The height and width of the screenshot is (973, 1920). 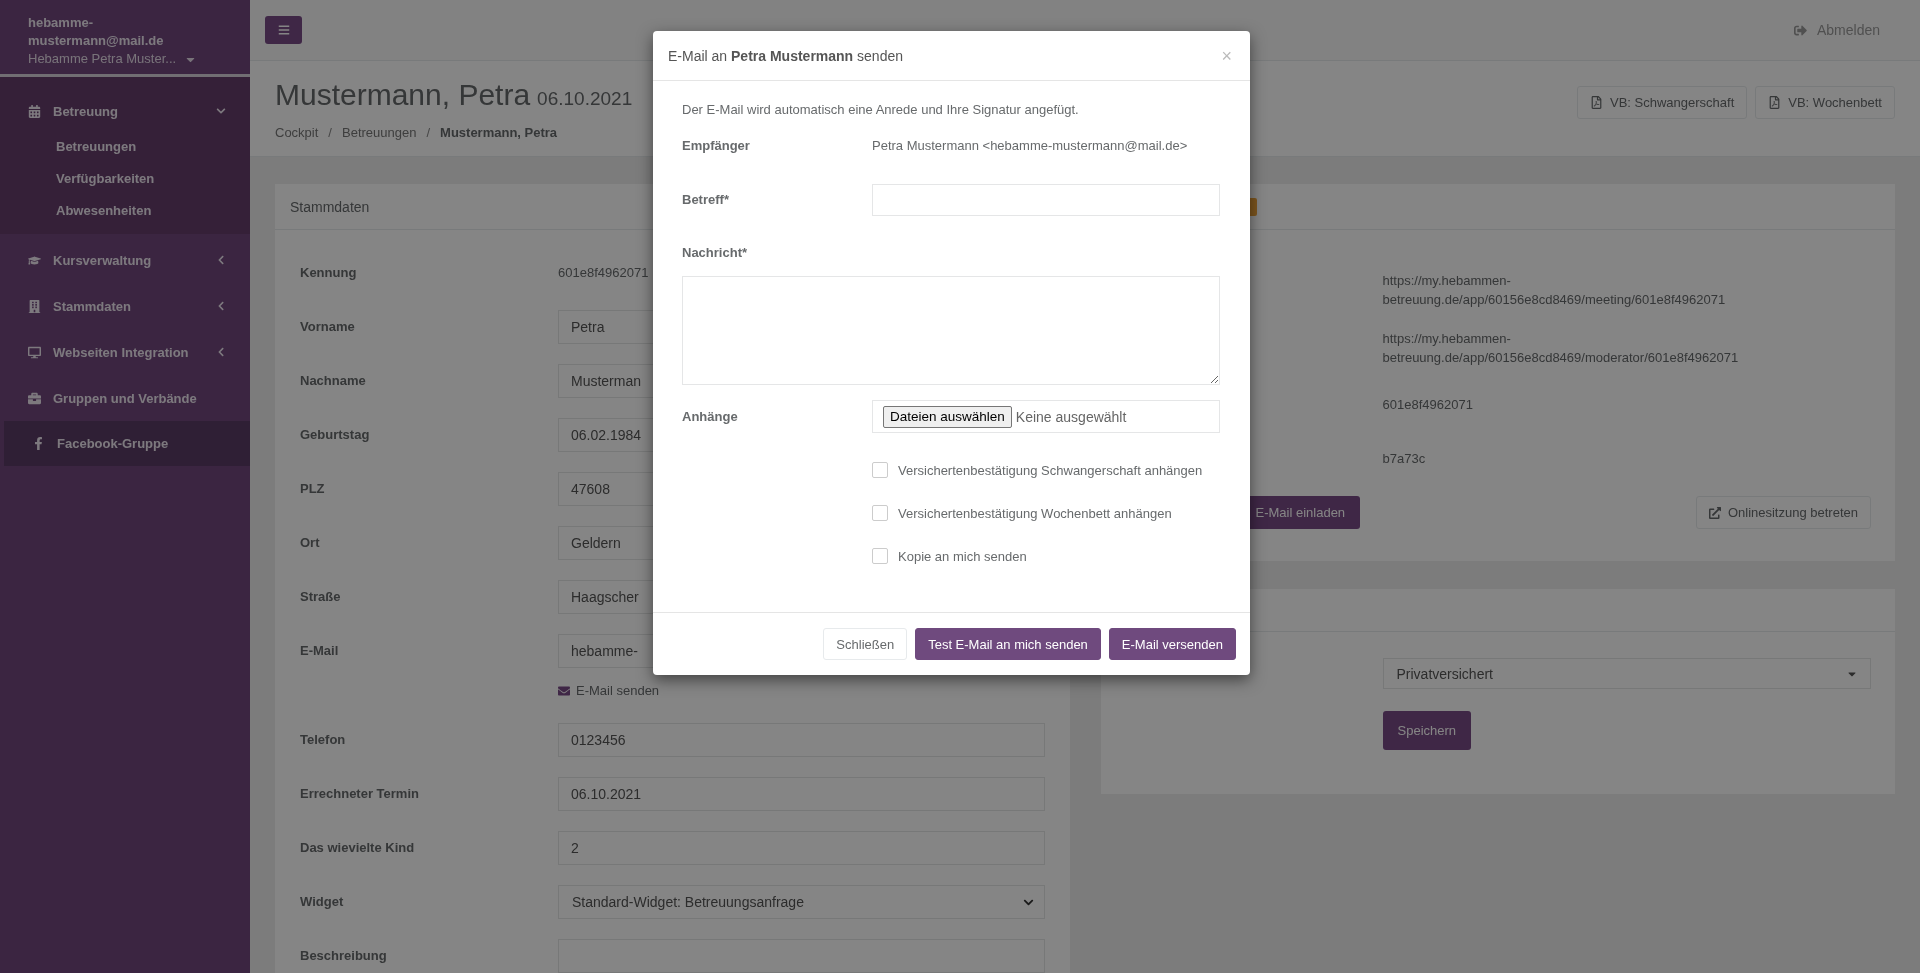 What do you see at coordinates (1172, 644) in the screenshot?
I see `dialog-button: E-Mail versenden` at bounding box center [1172, 644].